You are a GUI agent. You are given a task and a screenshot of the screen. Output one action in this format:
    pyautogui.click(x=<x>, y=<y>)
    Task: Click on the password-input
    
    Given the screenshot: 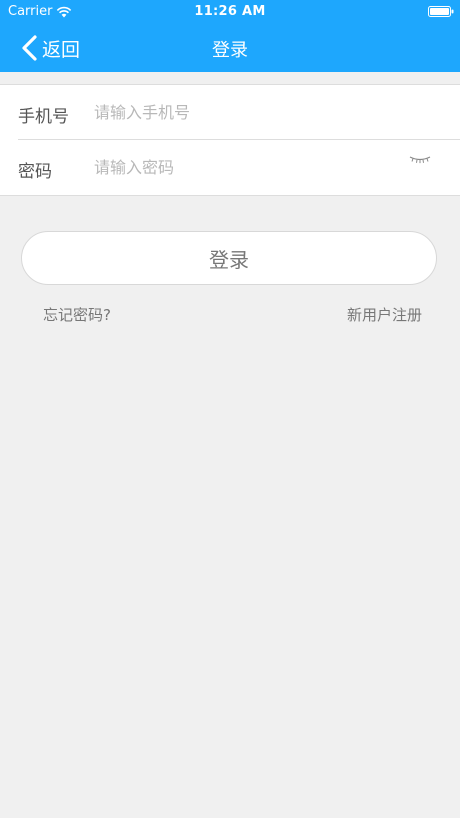 What is the action you would take?
    pyautogui.click(x=244, y=167)
    